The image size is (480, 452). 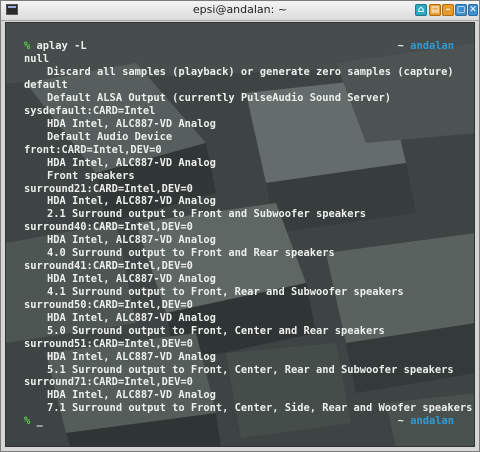 What do you see at coordinates (61, 46) in the screenshot?
I see `command-text: aplay -L` at bounding box center [61, 46].